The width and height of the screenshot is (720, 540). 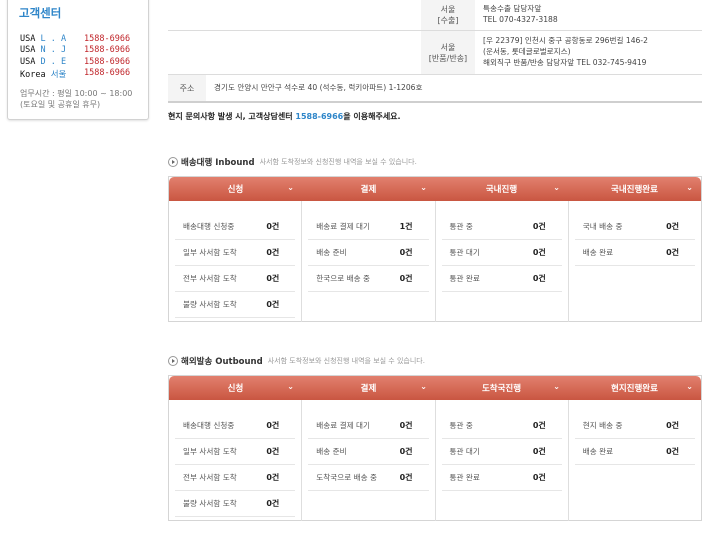 I want to click on status-column: 배송료 결제 대기 1건 배송 준비 0건 한국으로 배송 중 0건, so click(x=369, y=261).